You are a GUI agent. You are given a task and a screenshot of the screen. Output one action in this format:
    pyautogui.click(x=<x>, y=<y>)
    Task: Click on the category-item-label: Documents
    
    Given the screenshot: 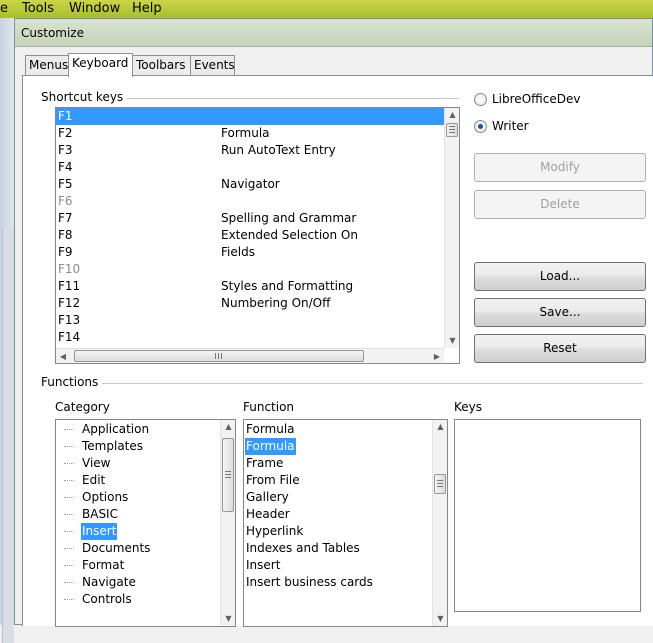 What is the action you would take?
    pyautogui.click(x=116, y=548)
    